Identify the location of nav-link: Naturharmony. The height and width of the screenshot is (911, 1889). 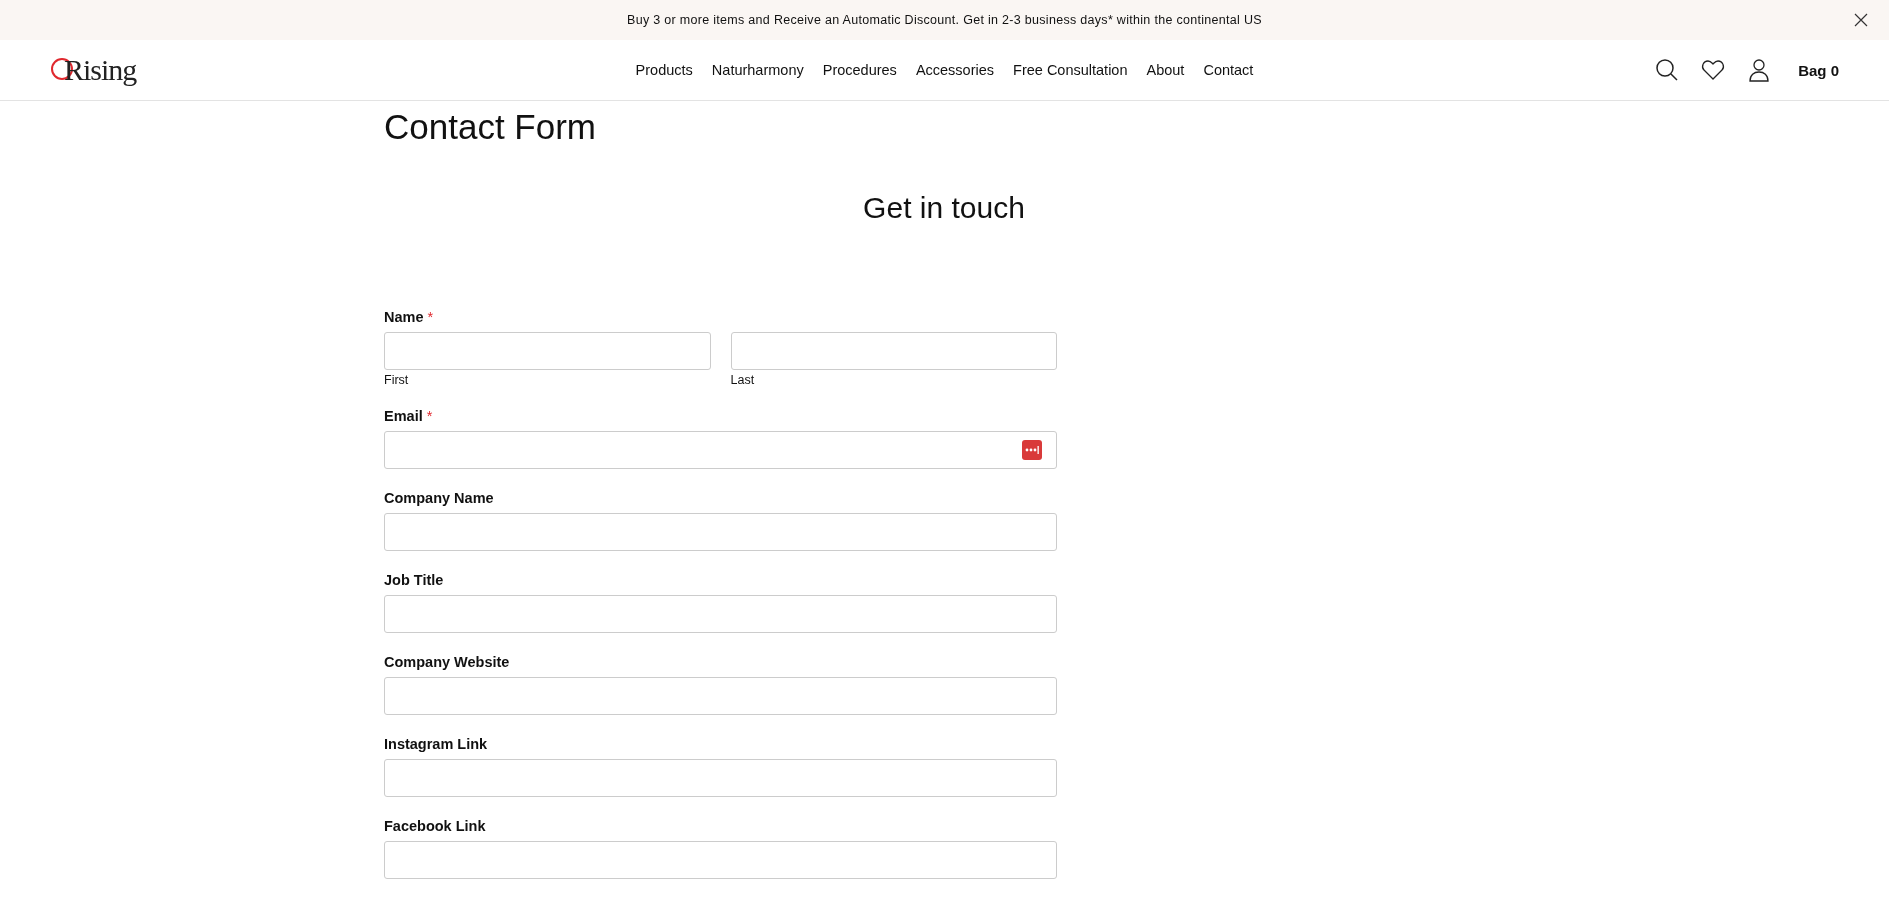
(758, 70).